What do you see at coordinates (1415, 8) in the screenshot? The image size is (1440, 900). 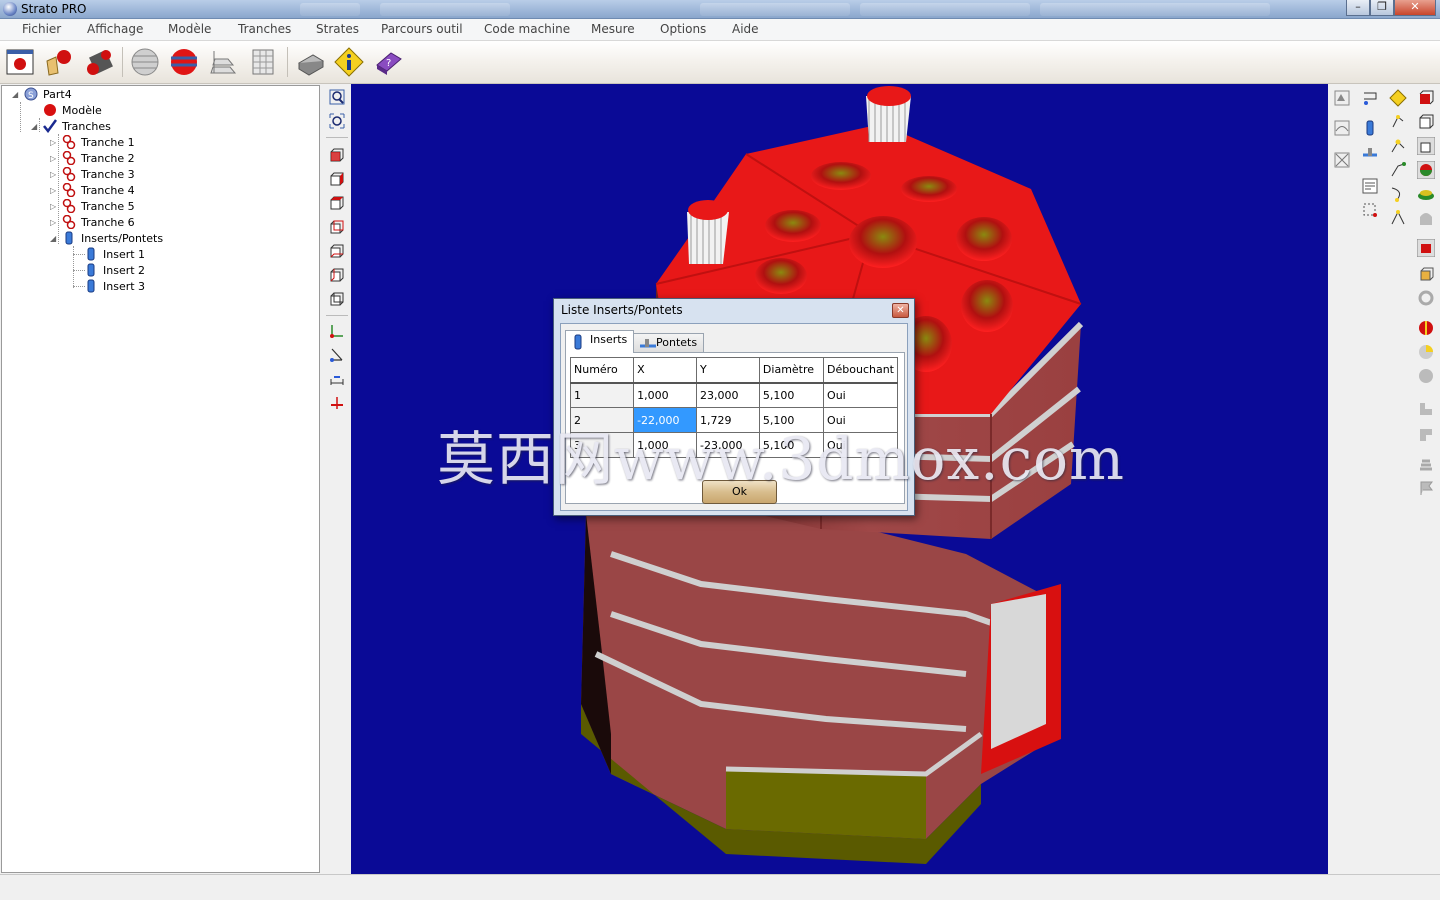 I see `close-button: ✕` at bounding box center [1415, 8].